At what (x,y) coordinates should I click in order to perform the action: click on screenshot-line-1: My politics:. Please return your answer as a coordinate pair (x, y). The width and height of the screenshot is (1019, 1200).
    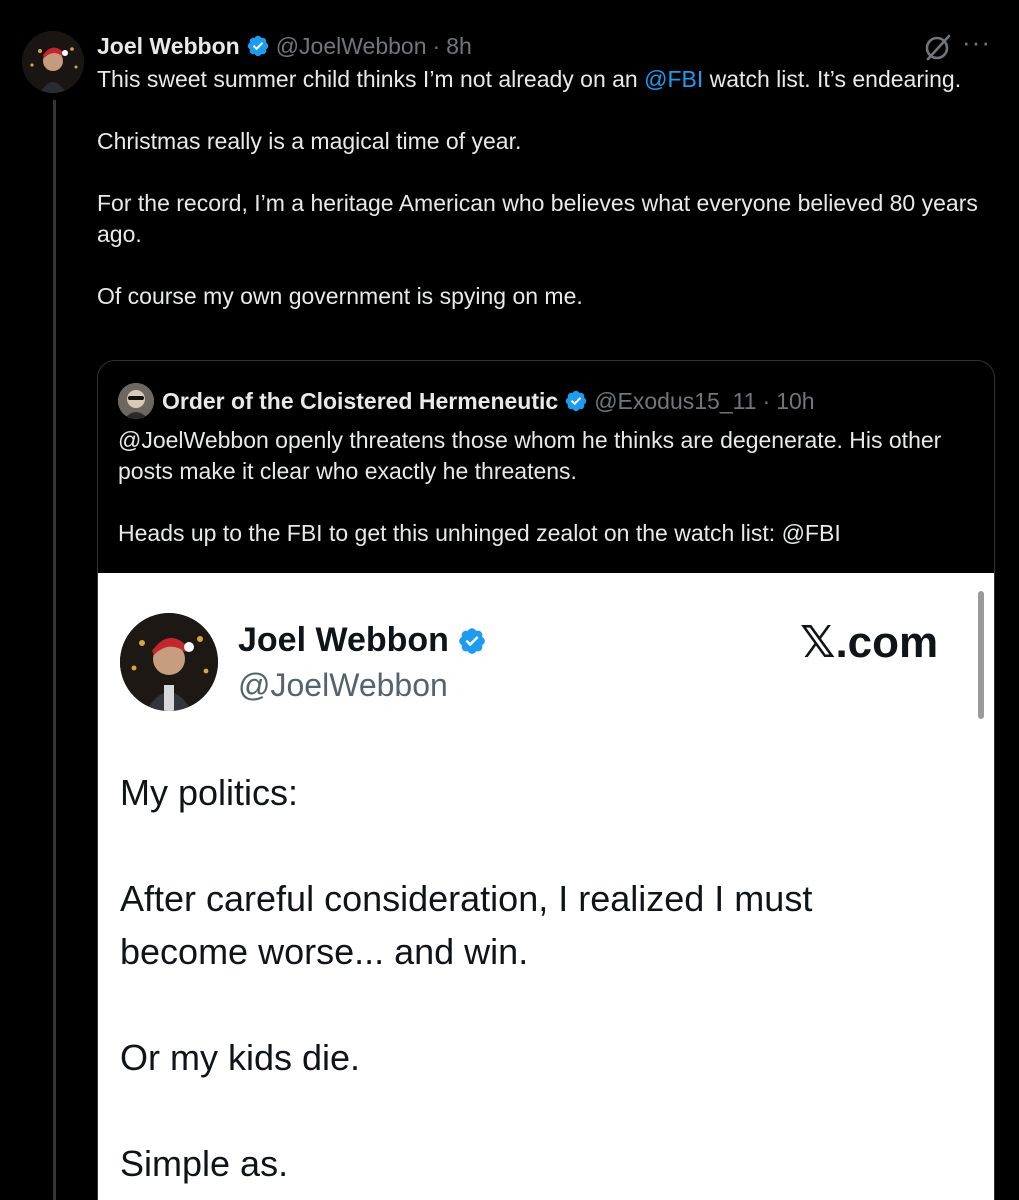
    Looking at the image, I should click on (209, 792).